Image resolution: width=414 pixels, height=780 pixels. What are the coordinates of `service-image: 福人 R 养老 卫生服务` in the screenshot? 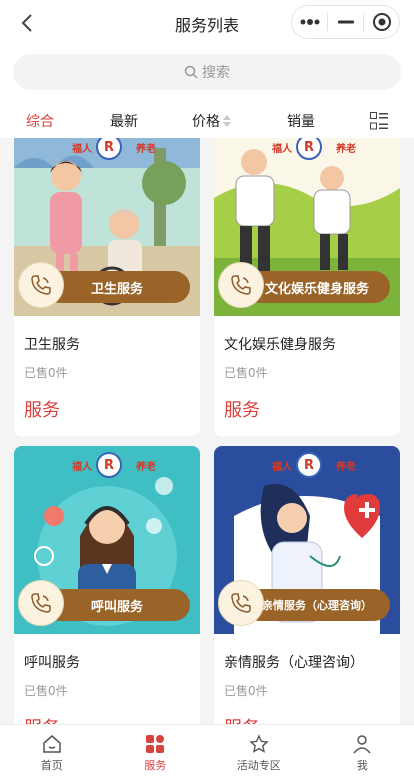 It's located at (107, 227).